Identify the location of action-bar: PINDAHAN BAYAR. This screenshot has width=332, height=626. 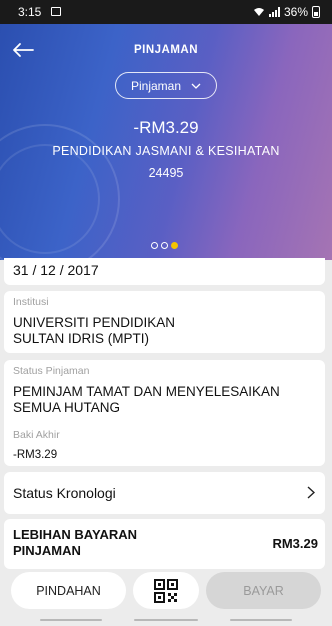
(166, 593).